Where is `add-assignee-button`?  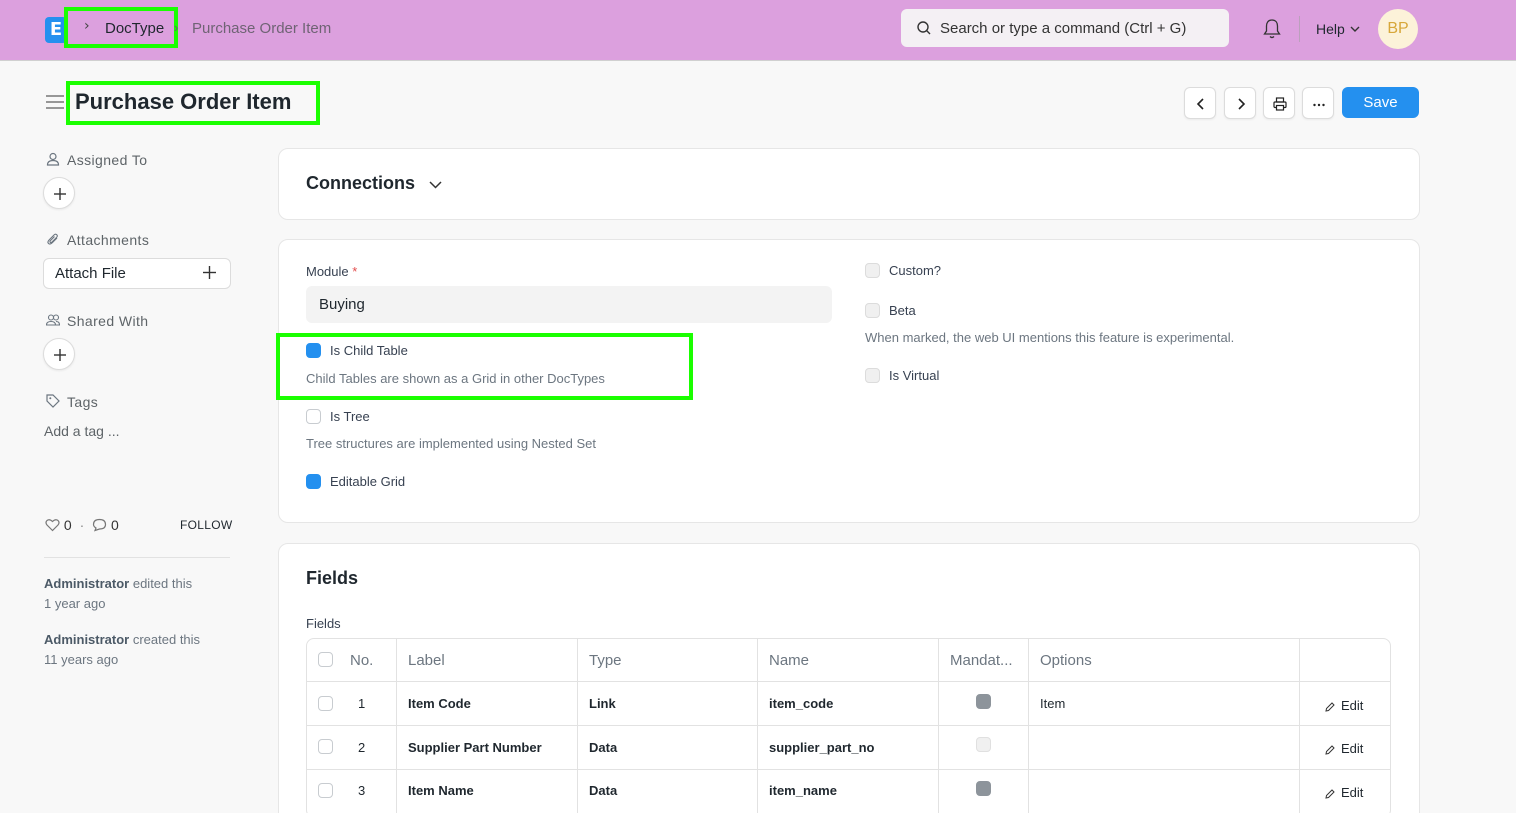 add-assignee-button is located at coordinates (59, 193).